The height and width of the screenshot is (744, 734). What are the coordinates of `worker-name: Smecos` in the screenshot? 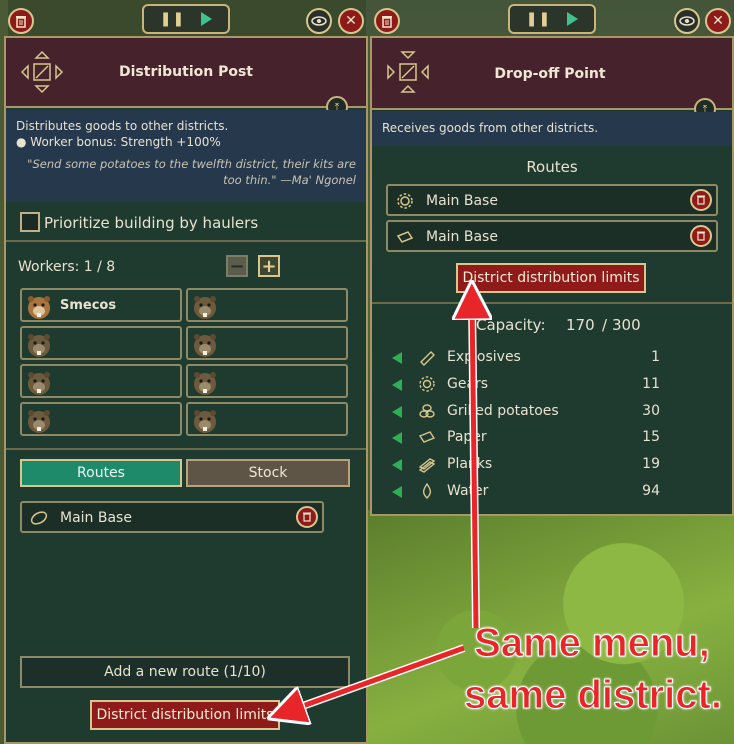 It's located at (88, 305).